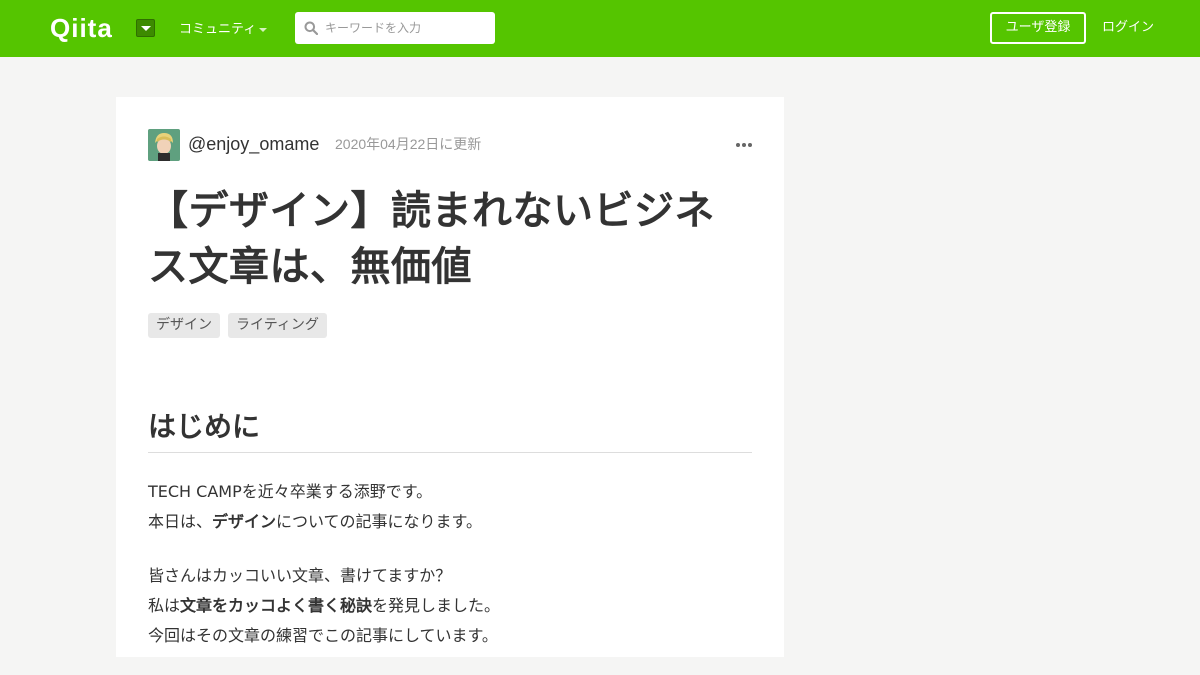 This screenshot has width=1200, height=675. What do you see at coordinates (379, 521) in the screenshot?
I see `text-run: についての記事になります。` at bounding box center [379, 521].